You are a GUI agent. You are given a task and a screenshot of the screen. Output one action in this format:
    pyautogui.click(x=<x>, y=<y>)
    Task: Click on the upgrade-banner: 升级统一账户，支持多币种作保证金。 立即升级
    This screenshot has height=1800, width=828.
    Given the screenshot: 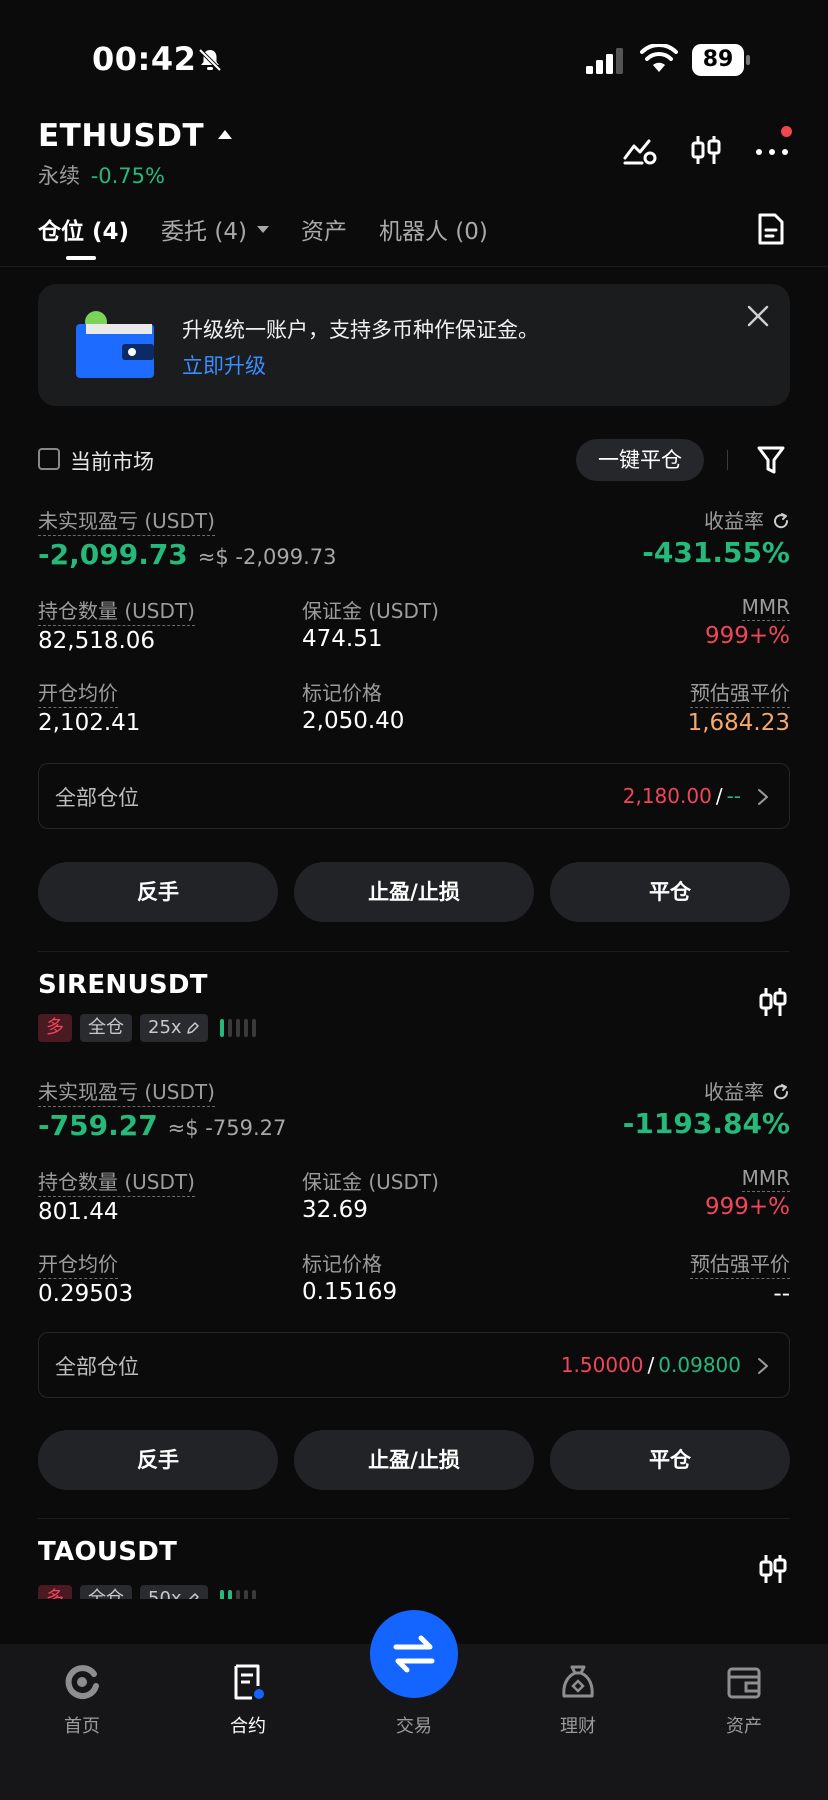 What is the action you would take?
    pyautogui.click(x=414, y=345)
    